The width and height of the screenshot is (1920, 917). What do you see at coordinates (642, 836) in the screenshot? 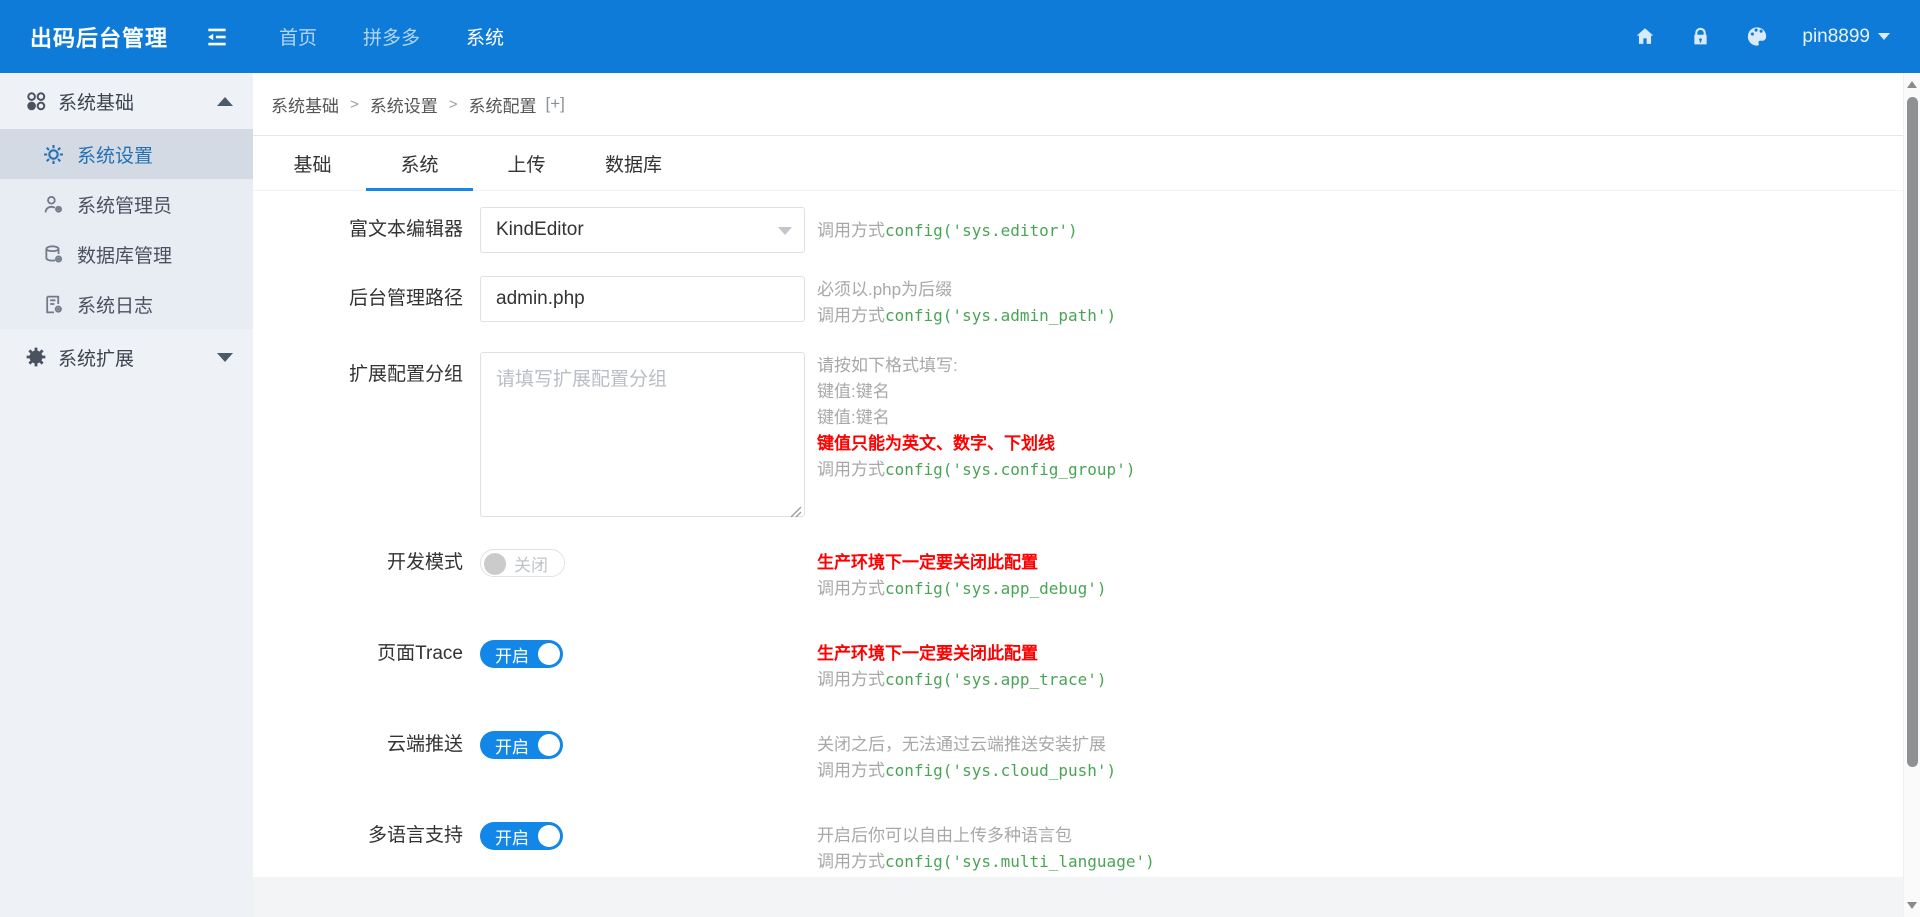
I see `field-control: 开启` at bounding box center [642, 836].